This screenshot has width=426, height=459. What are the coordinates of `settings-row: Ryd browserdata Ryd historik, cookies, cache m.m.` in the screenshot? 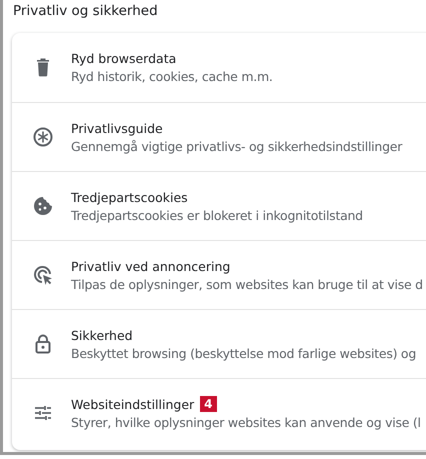 It's located at (219, 67).